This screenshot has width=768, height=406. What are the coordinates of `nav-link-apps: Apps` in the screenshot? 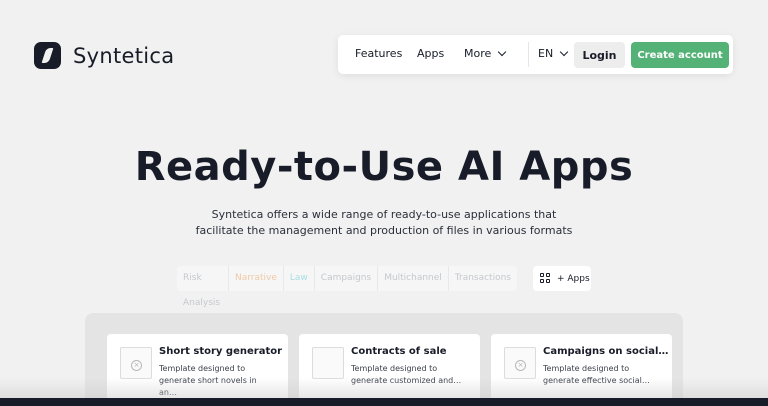 It's located at (430, 53).